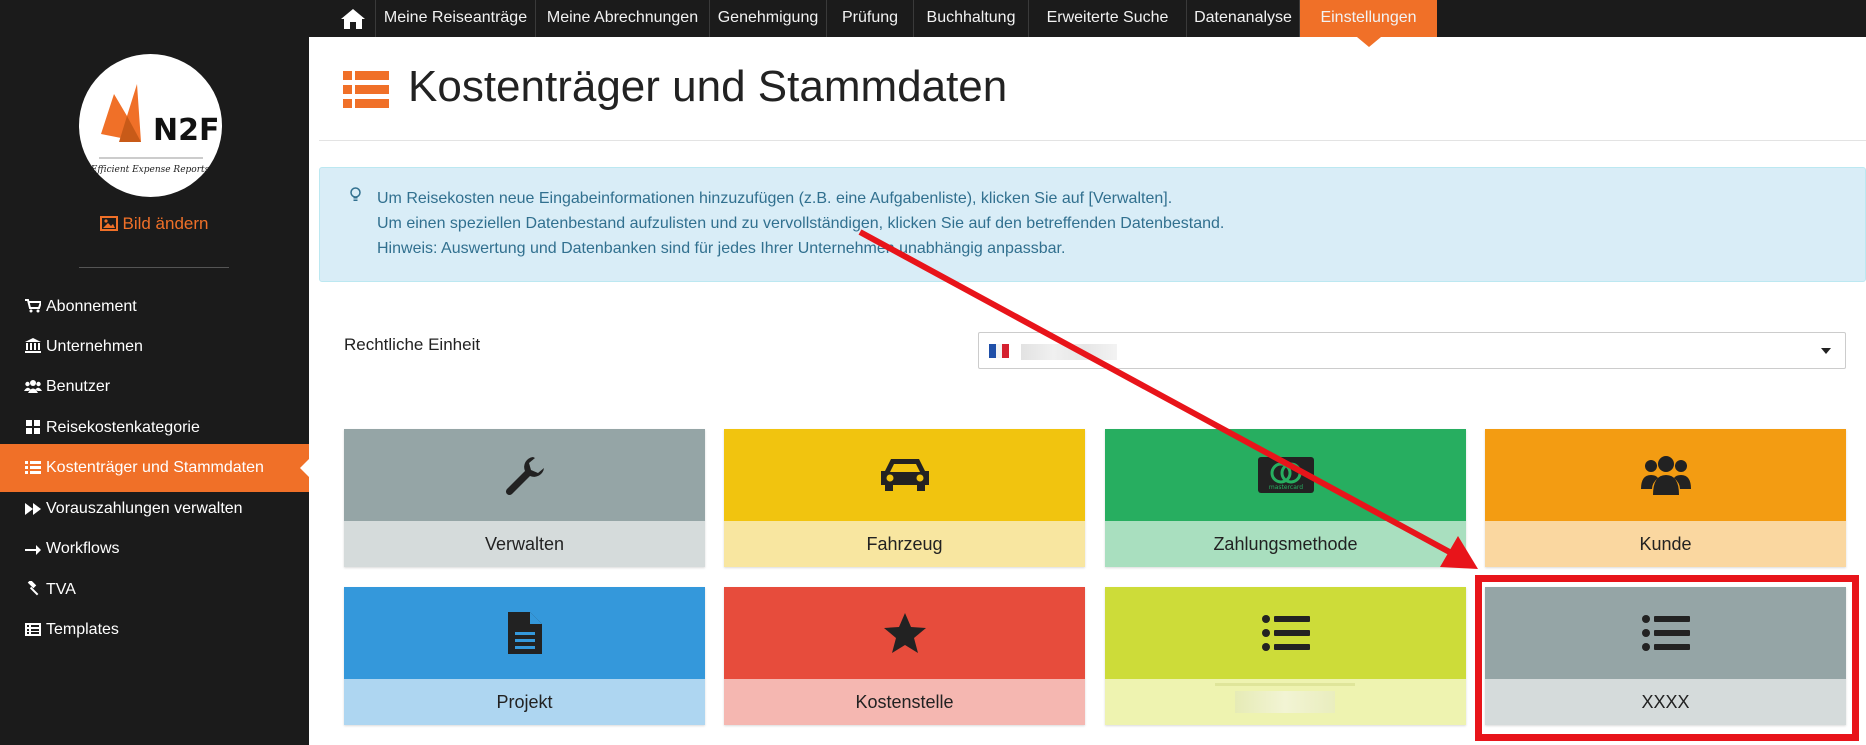  Describe the element at coordinates (708, 86) in the screenshot. I see `page-title: Kostenträger und Stammdaten` at that location.